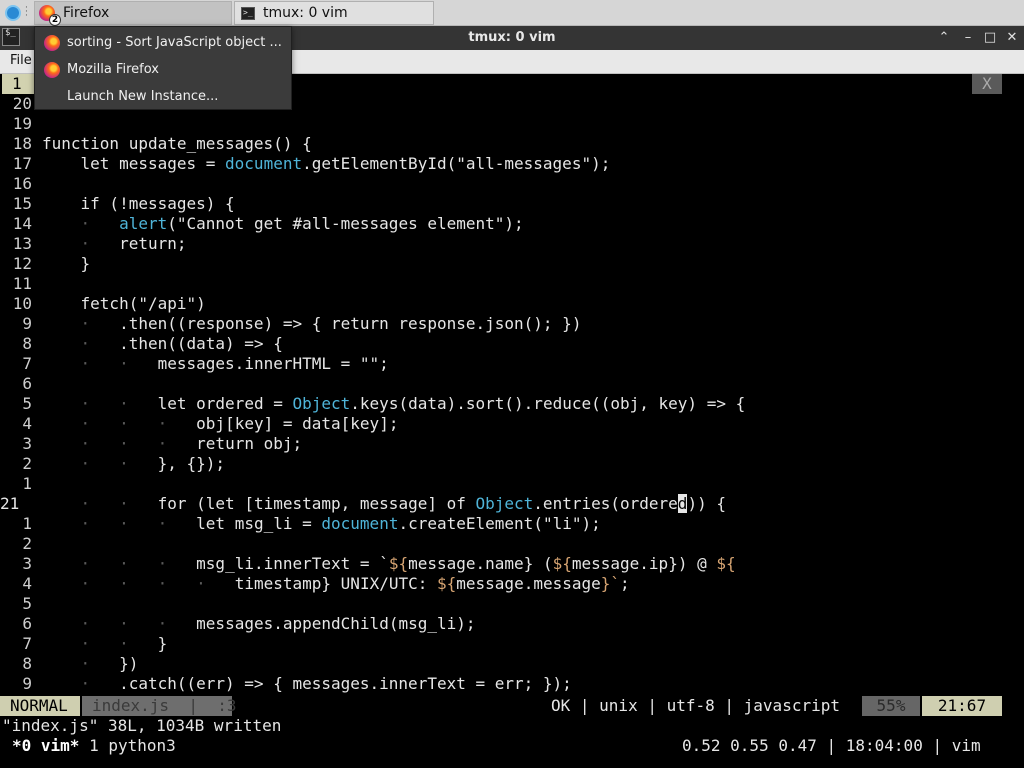 This screenshot has height=768, width=1024. What do you see at coordinates (22, 283) in the screenshot?
I see `line-number: 11` at bounding box center [22, 283].